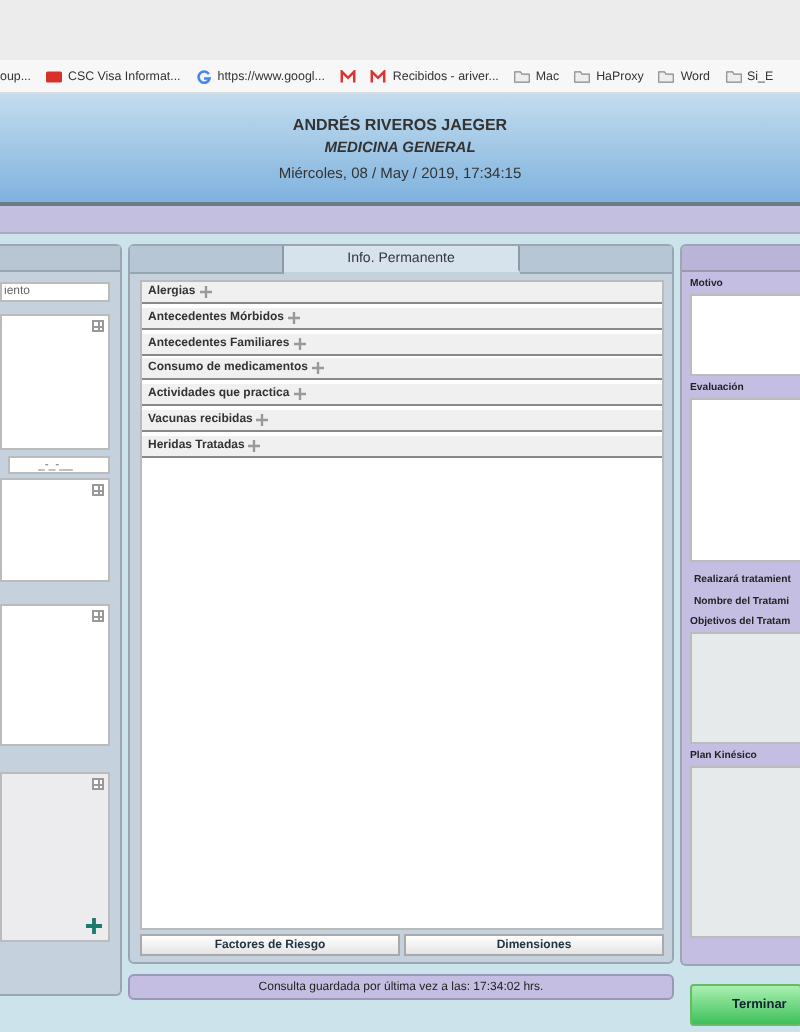 This screenshot has width=800, height=1032. What do you see at coordinates (53, 76) in the screenshot?
I see `card-icon` at bounding box center [53, 76].